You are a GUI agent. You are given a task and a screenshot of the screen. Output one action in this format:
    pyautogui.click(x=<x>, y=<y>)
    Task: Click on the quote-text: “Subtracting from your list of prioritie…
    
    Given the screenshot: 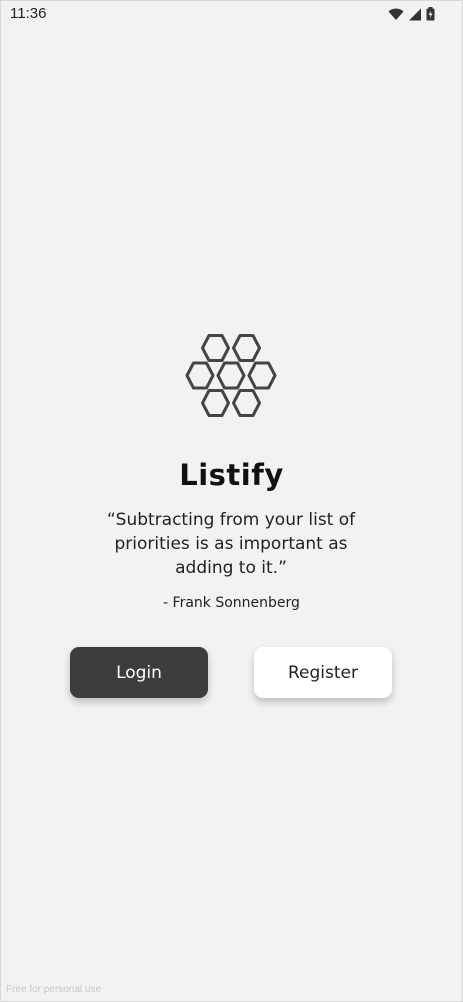 What is the action you would take?
    pyautogui.click(x=231, y=544)
    